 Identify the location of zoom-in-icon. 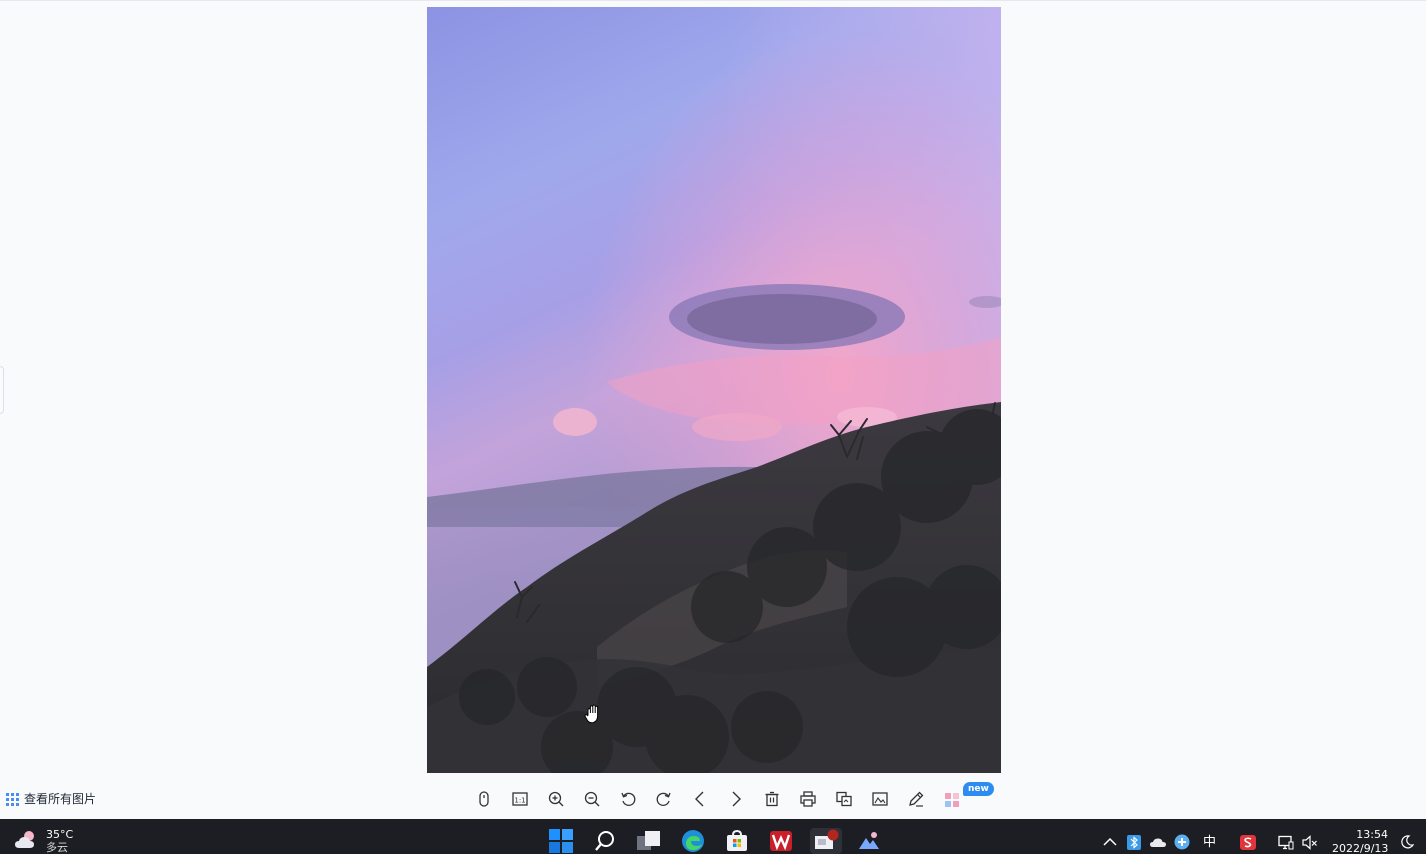
(556, 799).